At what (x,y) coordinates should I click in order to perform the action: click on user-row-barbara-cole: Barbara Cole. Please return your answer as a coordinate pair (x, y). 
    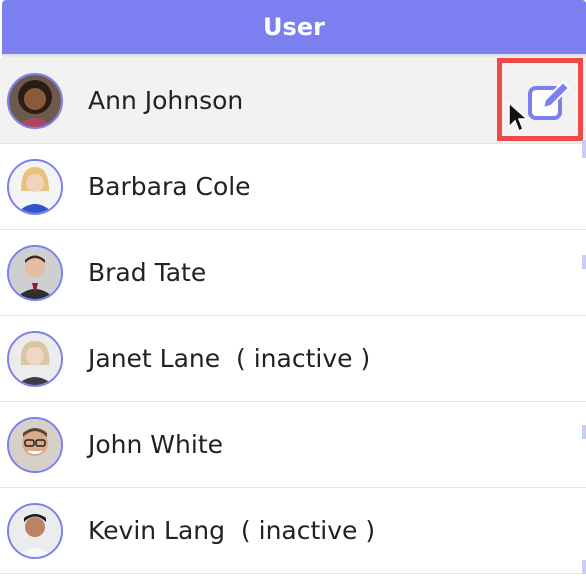
    Looking at the image, I should click on (293, 187).